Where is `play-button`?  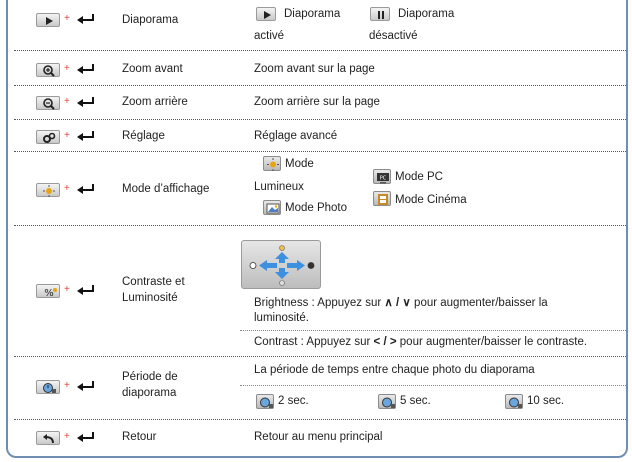
play-button is located at coordinates (48, 20).